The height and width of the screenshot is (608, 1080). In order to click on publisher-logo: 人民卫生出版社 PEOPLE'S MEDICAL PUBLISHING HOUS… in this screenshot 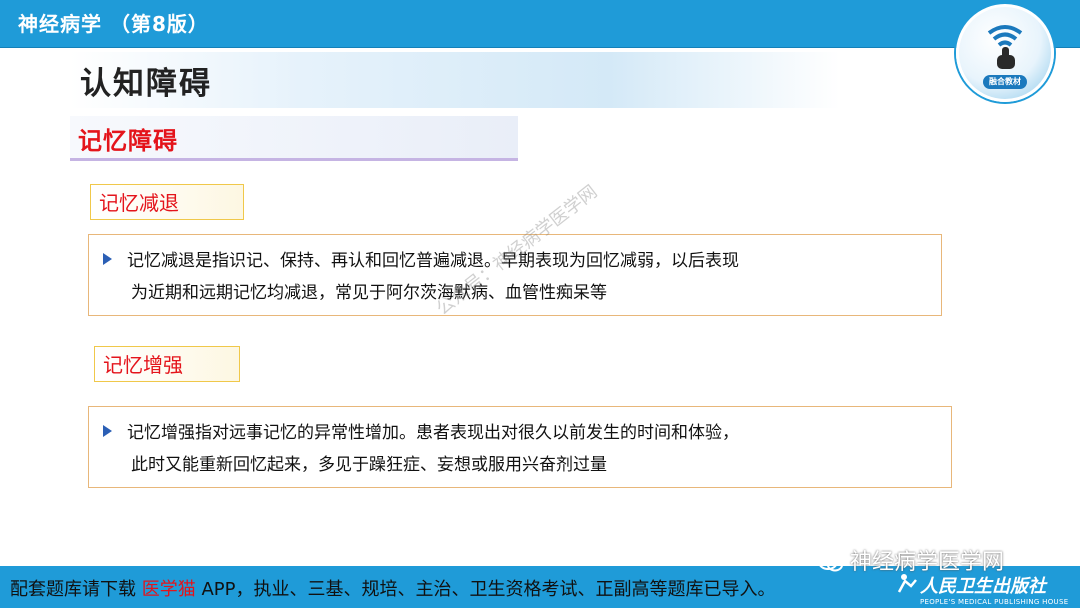, I will do `click(983, 589)`.